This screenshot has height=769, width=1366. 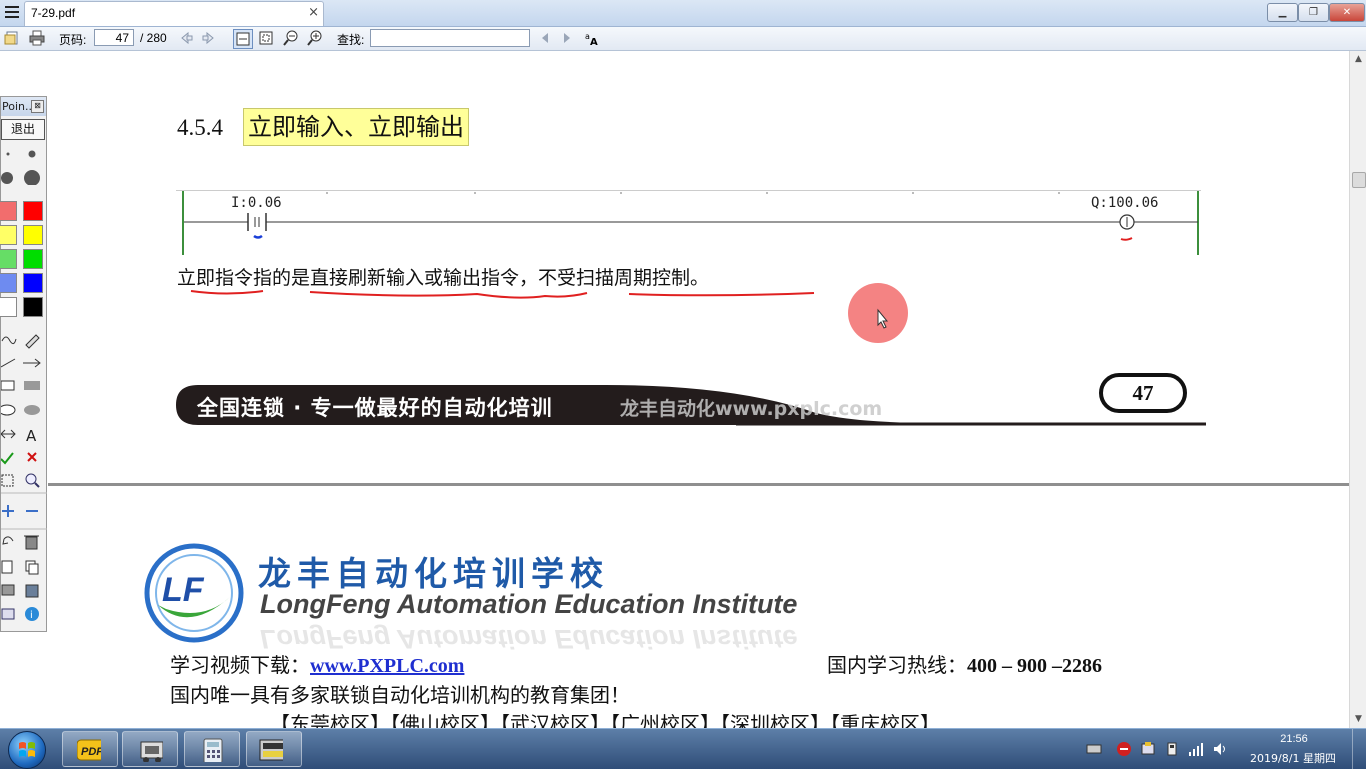 What do you see at coordinates (114, 37) in the screenshot?
I see `page-number-input: 47` at bounding box center [114, 37].